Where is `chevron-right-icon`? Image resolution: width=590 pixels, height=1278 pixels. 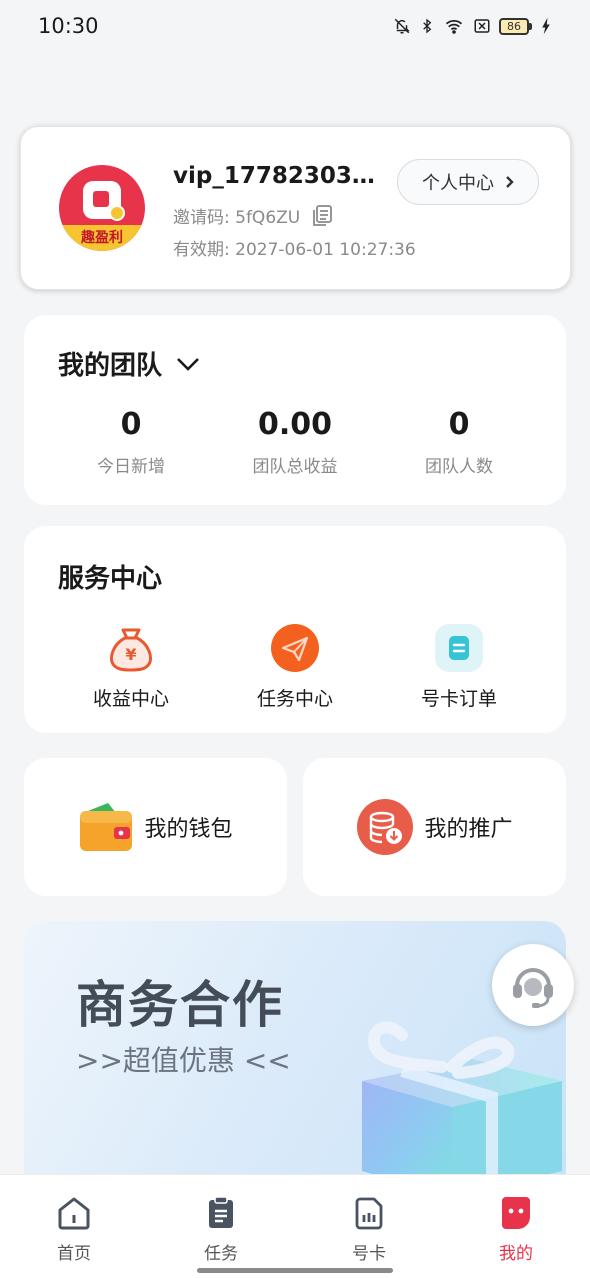
chevron-right-icon is located at coordinates (510, 182).